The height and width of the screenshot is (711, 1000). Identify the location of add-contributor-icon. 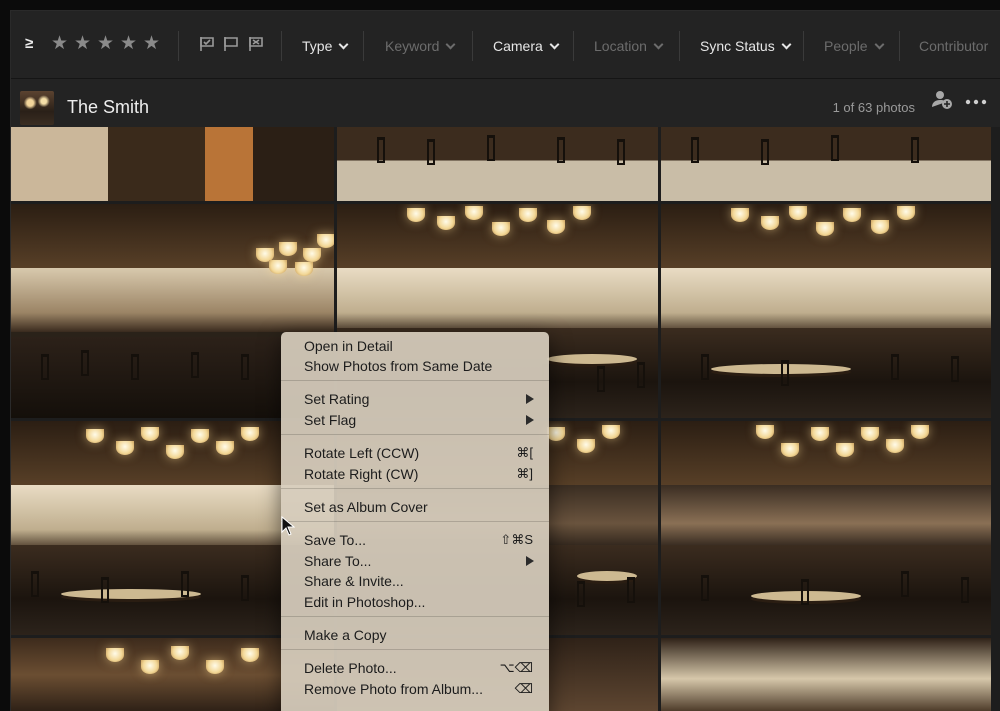
(942, 99).